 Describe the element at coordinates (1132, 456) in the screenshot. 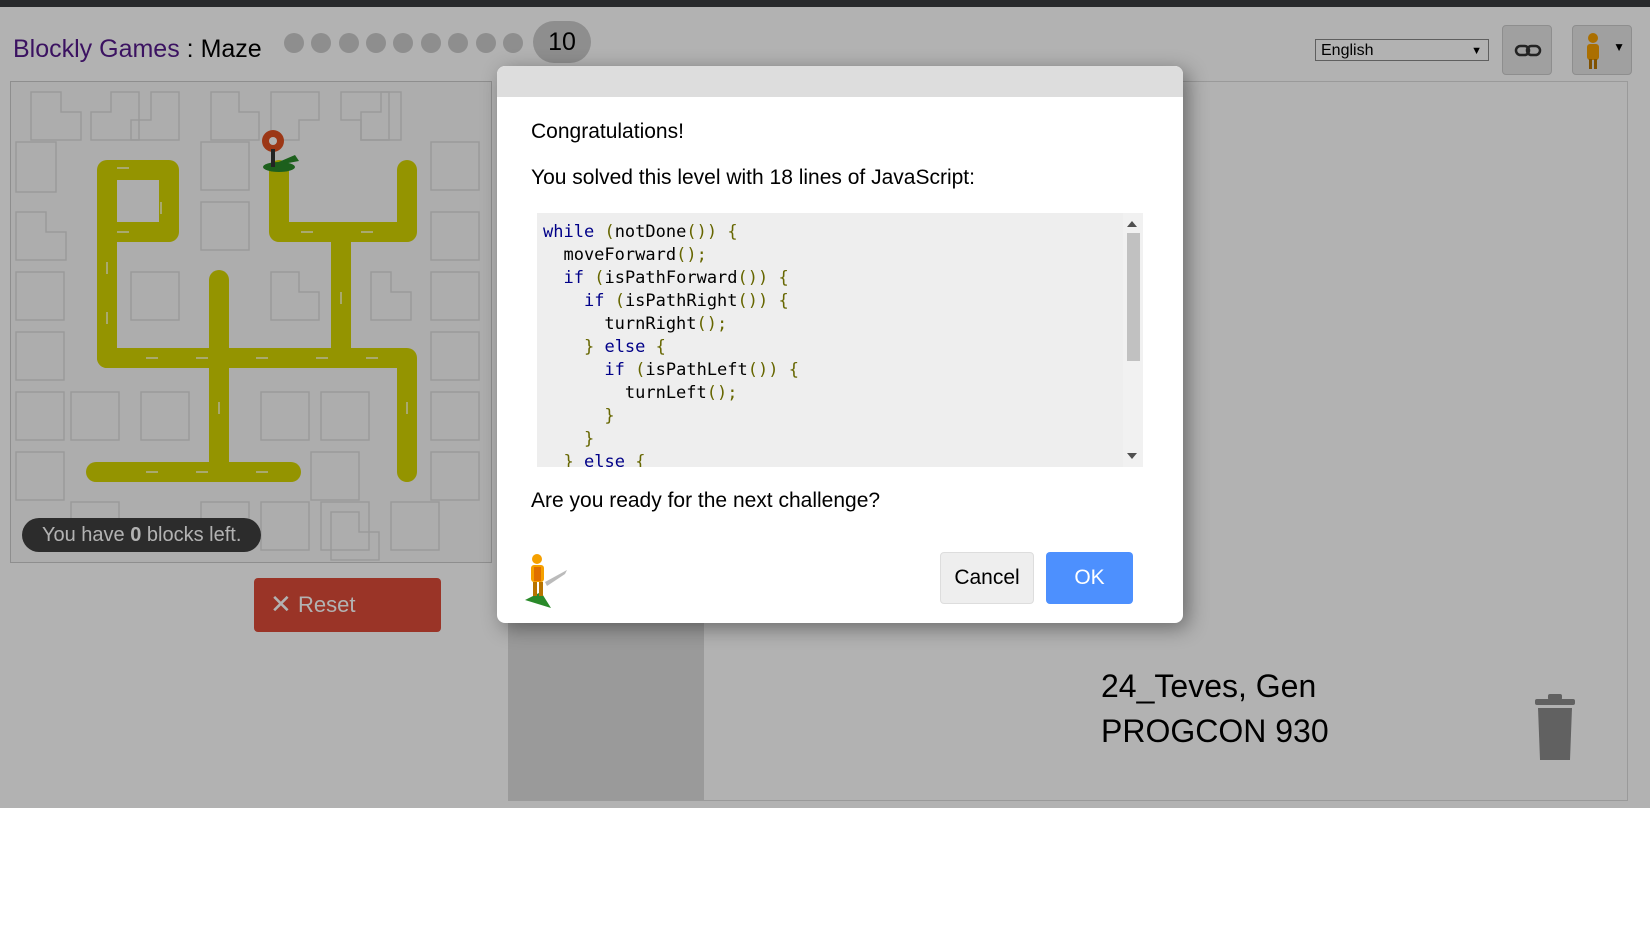

I see `scroll-down-icon` at that location.